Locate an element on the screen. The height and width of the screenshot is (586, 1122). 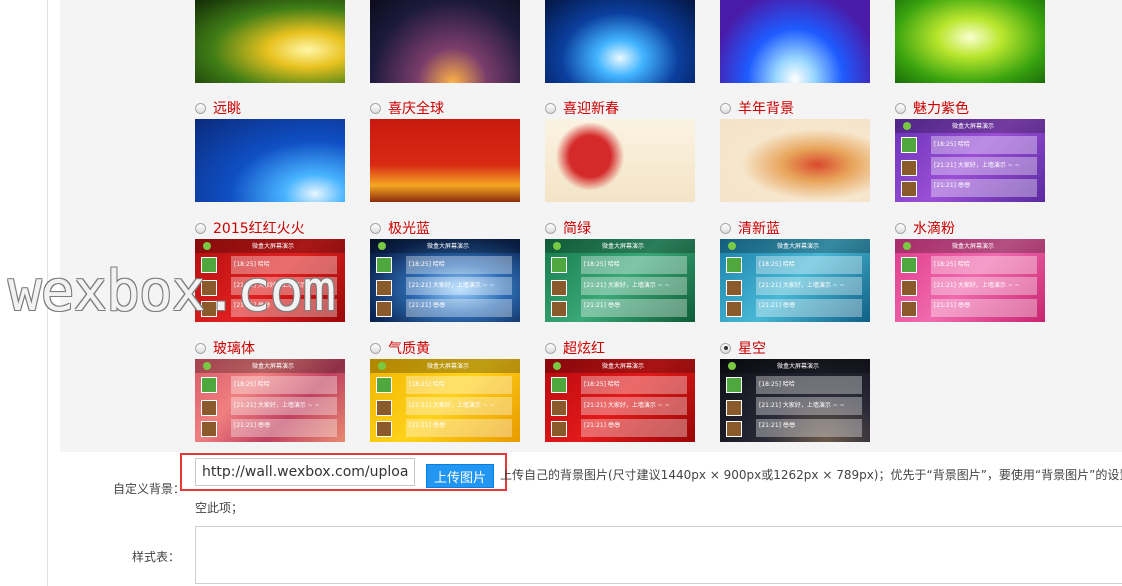
bg-option-label: 喜庆全球 is located at coordinates (416, 109).